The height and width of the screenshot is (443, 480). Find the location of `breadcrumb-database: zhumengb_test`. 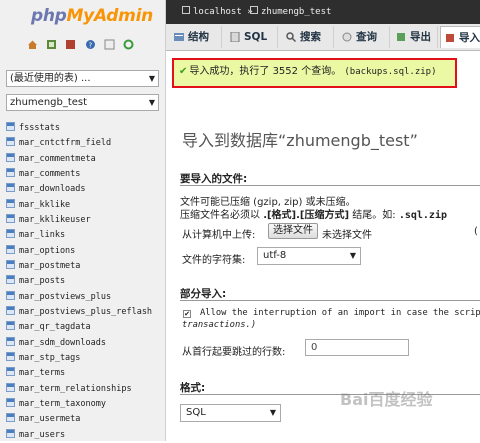

breadcrumb-database: zhumengb_test is located at coordinates (290, 13).